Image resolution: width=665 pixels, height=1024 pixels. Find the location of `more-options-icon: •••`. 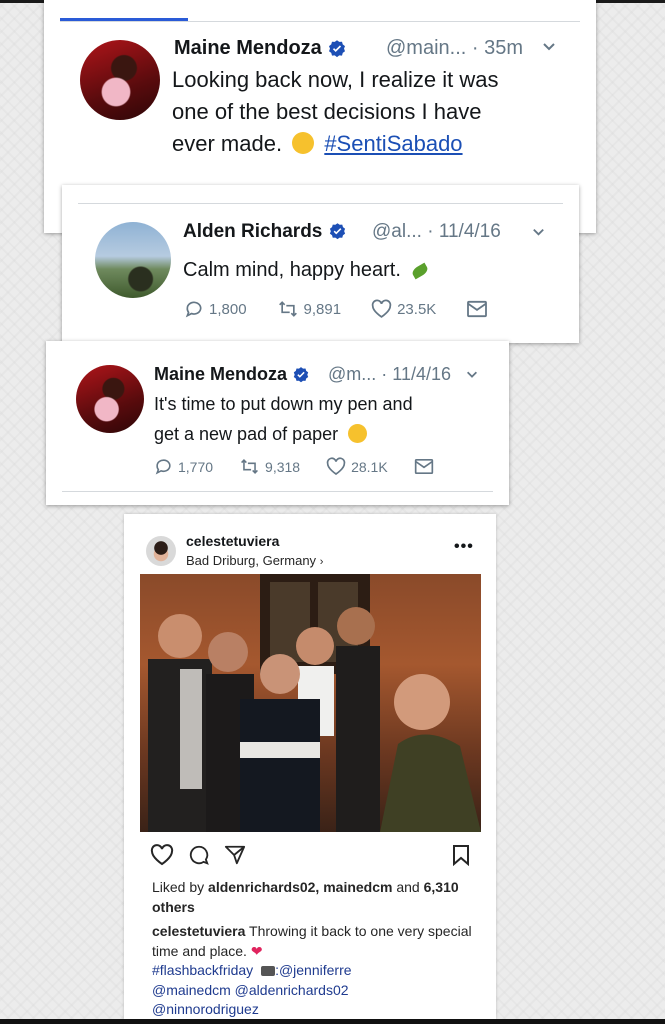

more-options-icon: ••• is located at coordinates (464, 547).